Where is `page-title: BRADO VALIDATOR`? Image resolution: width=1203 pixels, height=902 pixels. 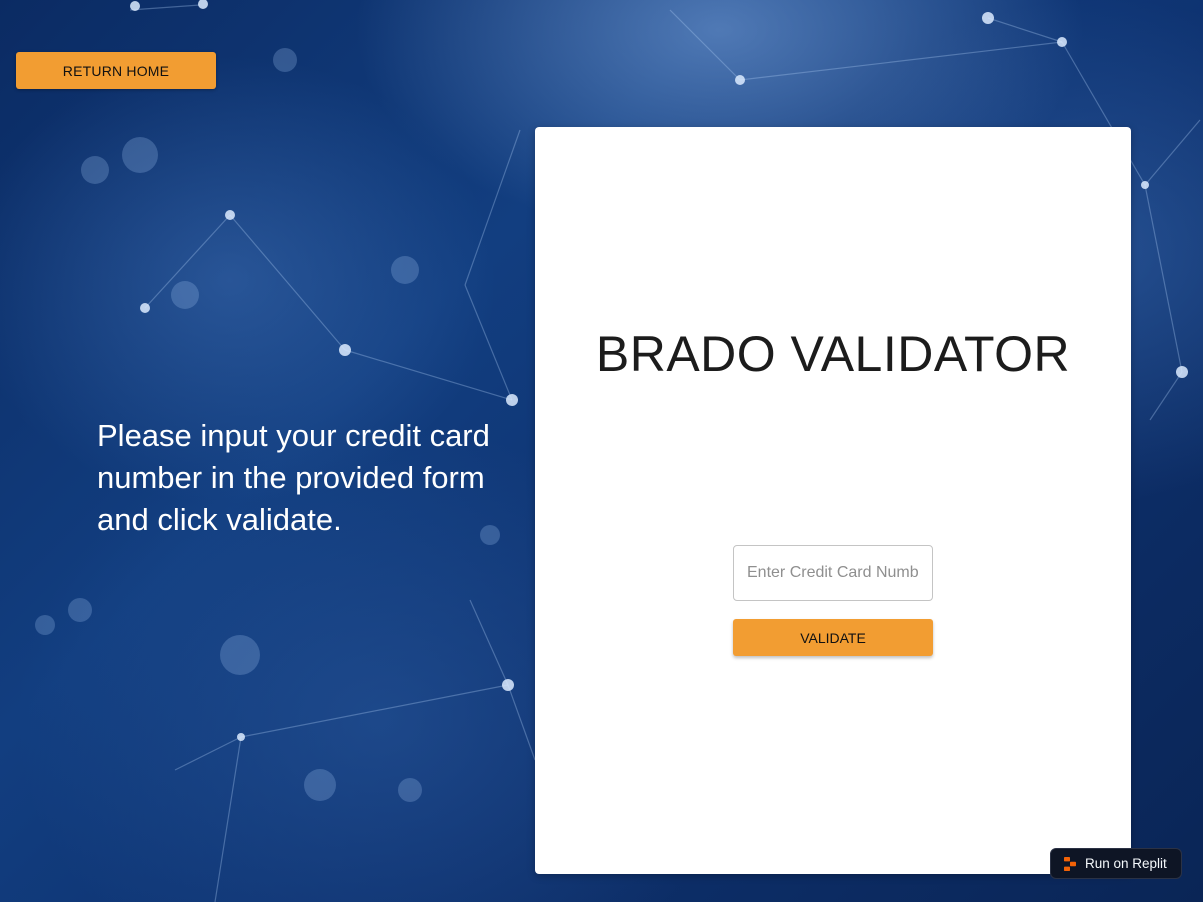
page-title: BRADO VALIDATOR is located at coordinates (833, 354).